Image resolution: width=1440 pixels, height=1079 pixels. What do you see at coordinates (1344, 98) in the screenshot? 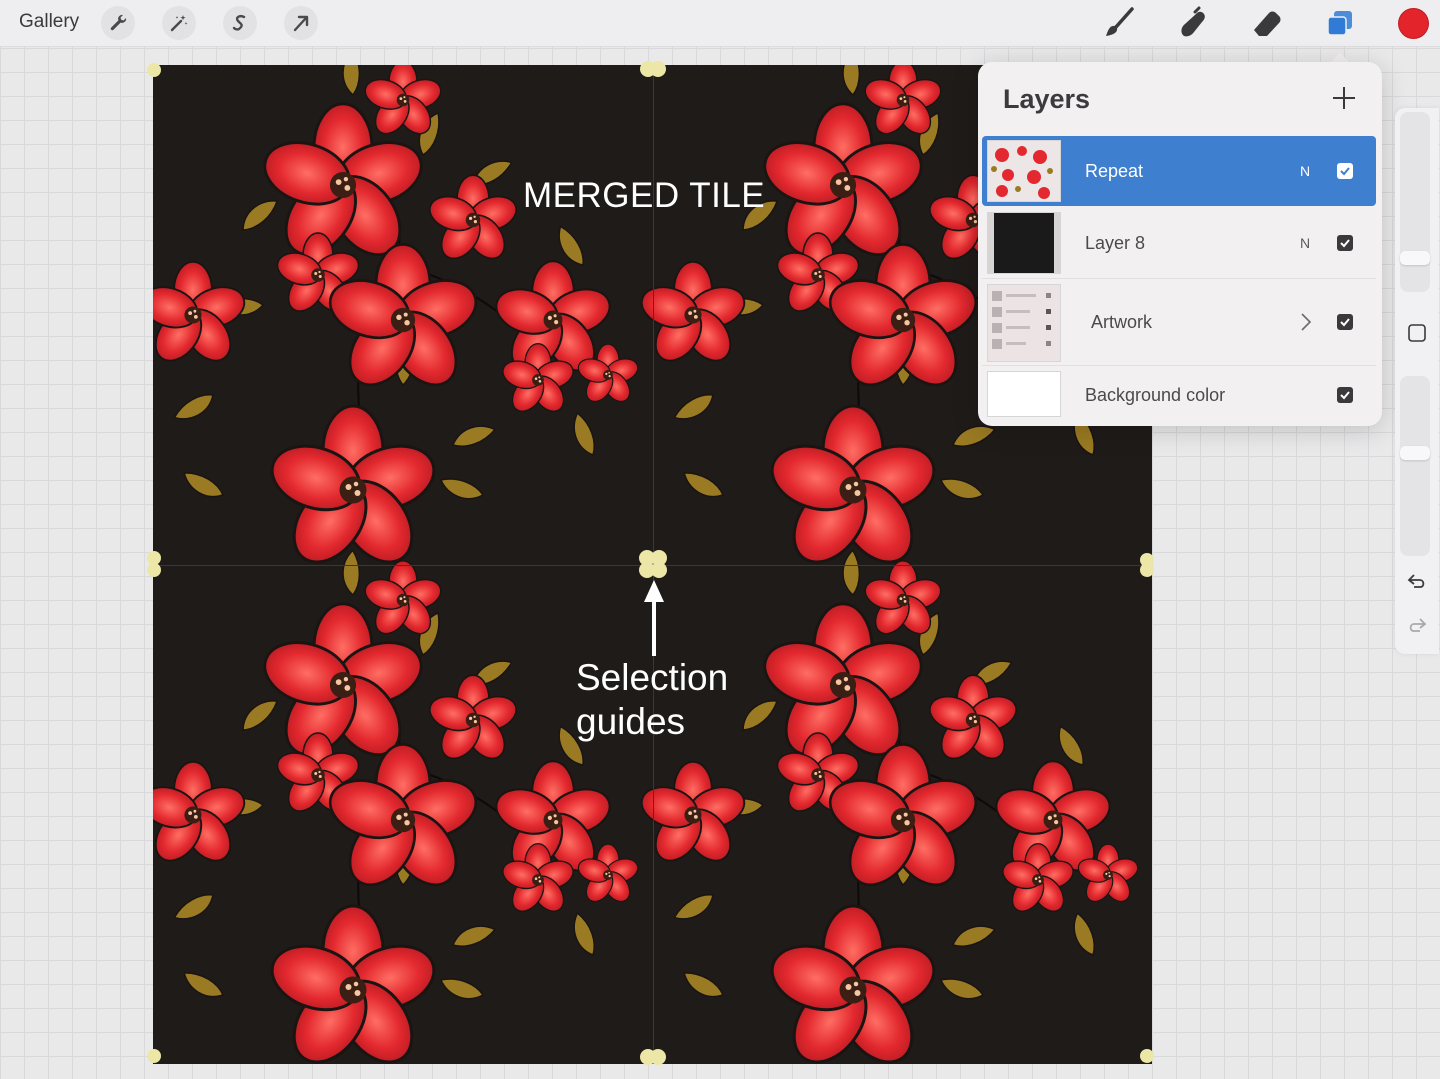
I see `plus-icon` at bounding box center [1344, 98].